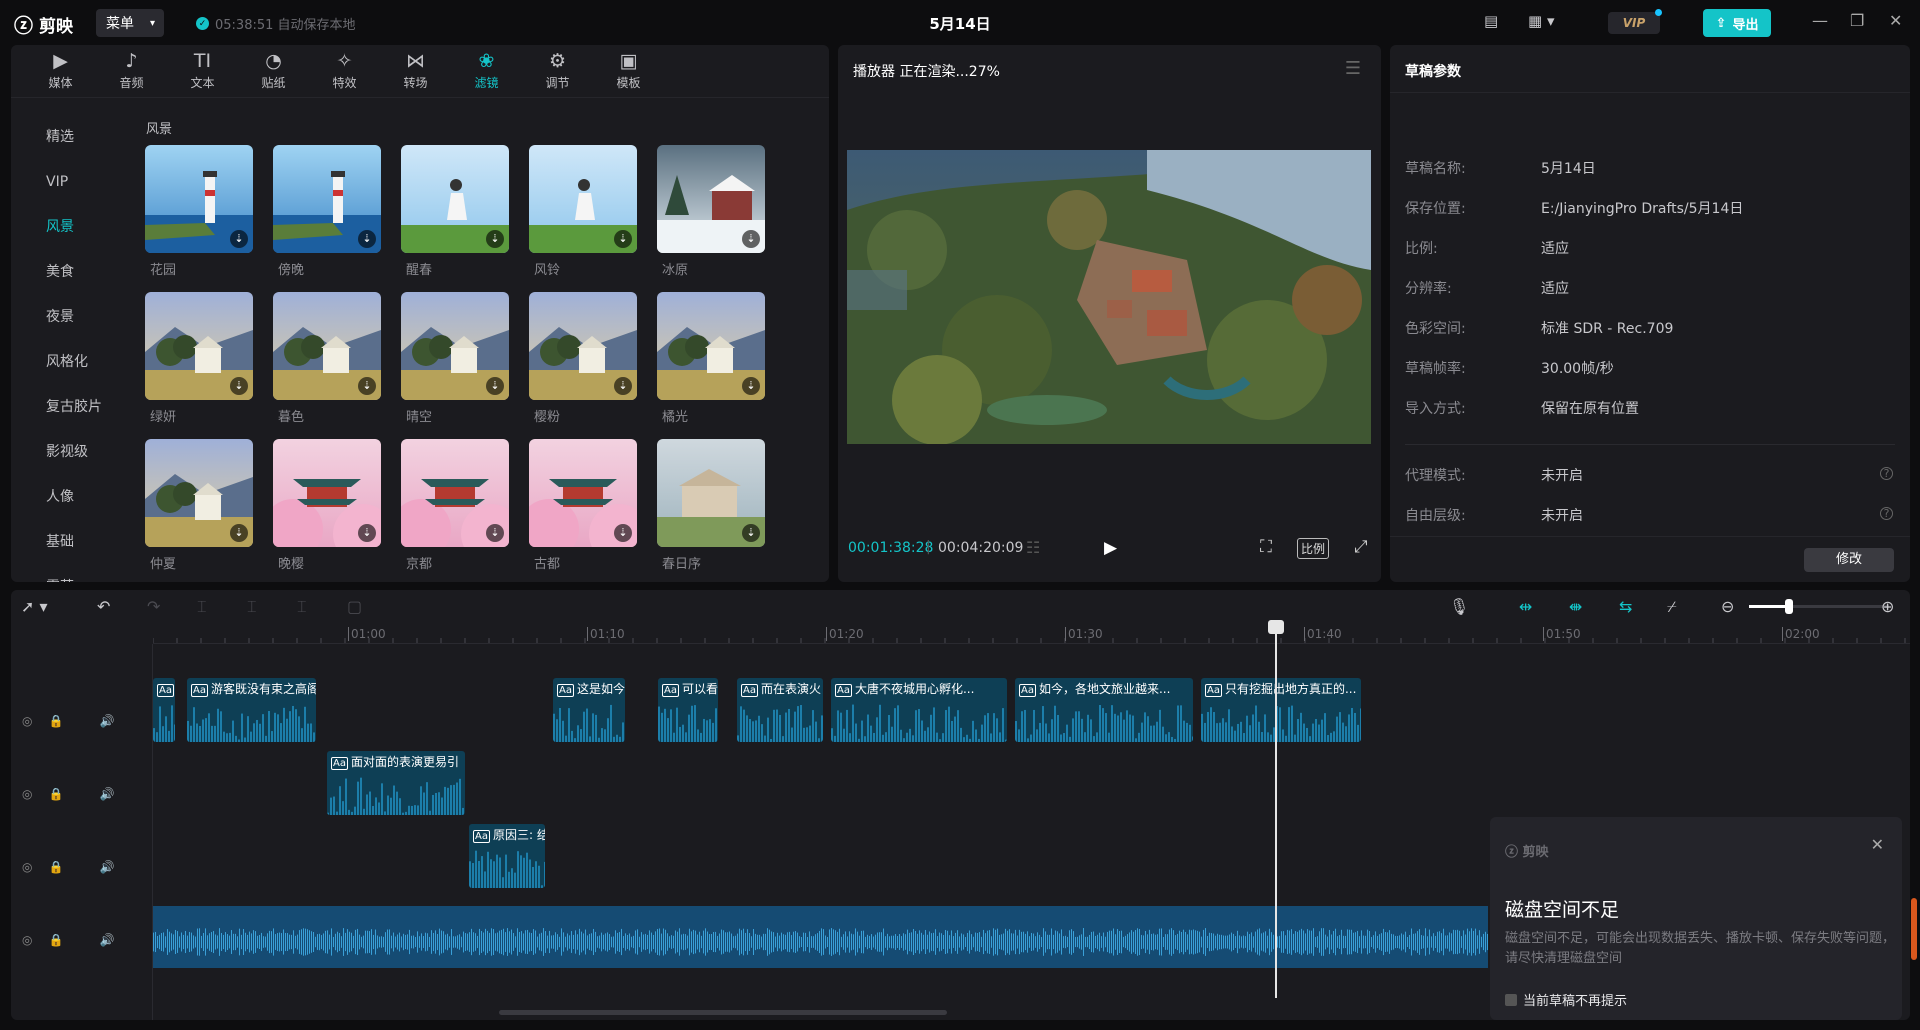 The image size is (1920, 1030). What do you see at coordinates (251, 710) in the screenshot?
I see `text-clip: Aa 游客既没有束之高阁` at bounding box center [251, 710].